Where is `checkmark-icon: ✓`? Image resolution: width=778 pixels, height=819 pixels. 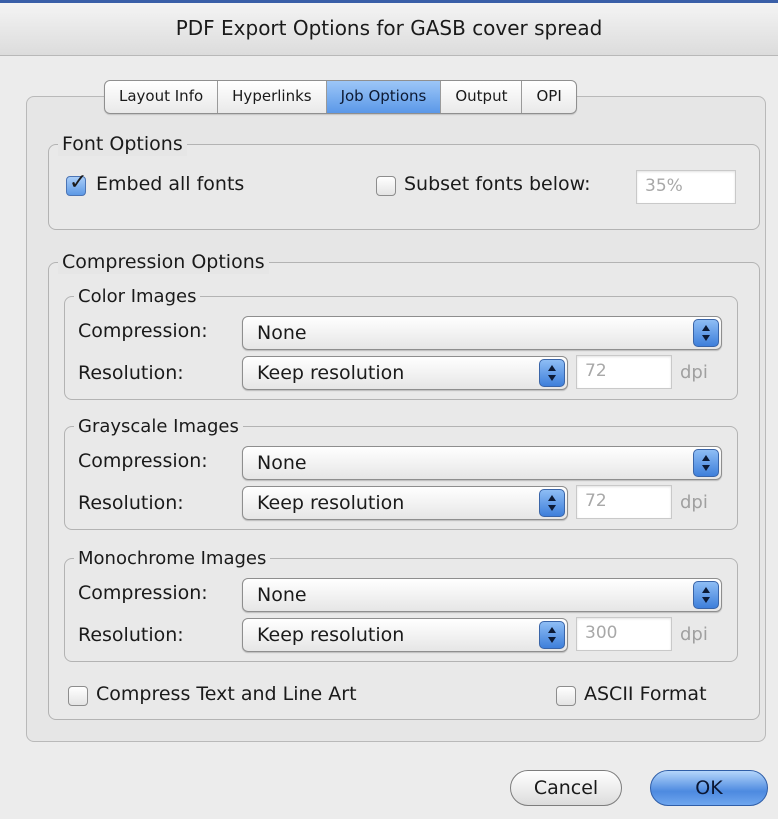
checkmark-icon: ✓ is located at coordinates (78, 182).